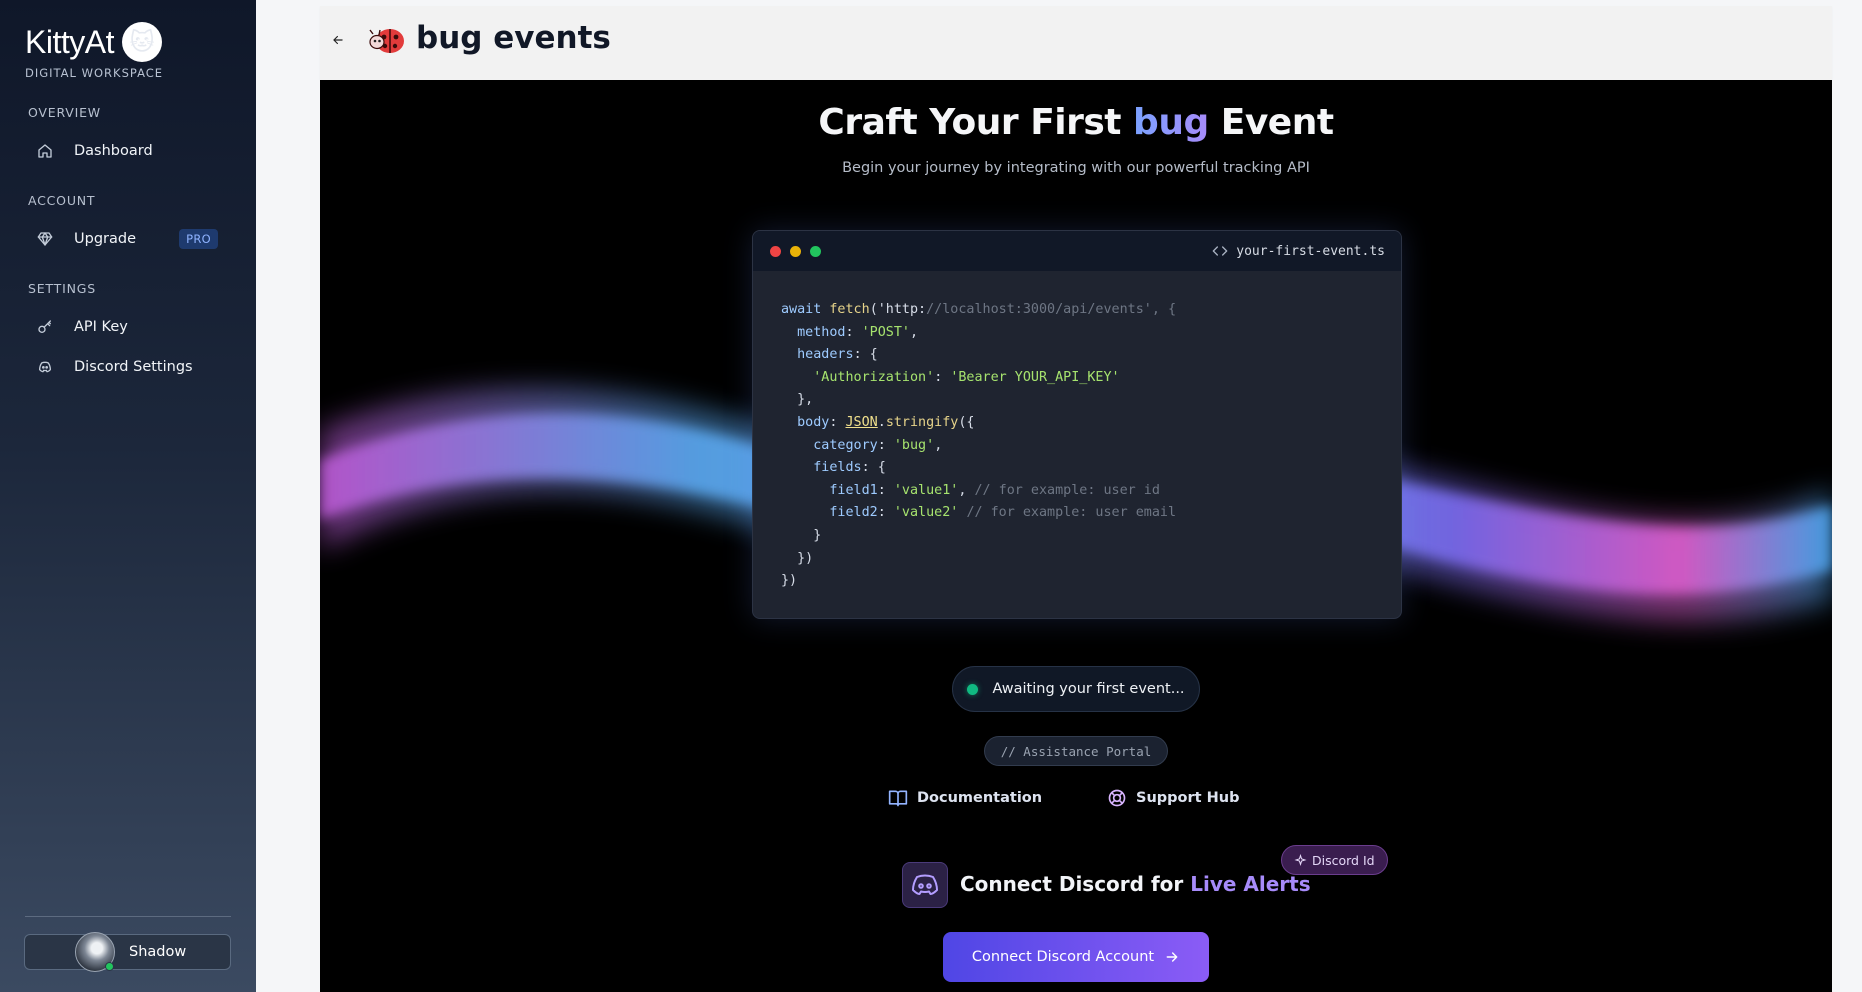 The width and height of the screenshot is (1862, 992). I want to click on sidebar-item-api-key: API Key, so click(123, 327).